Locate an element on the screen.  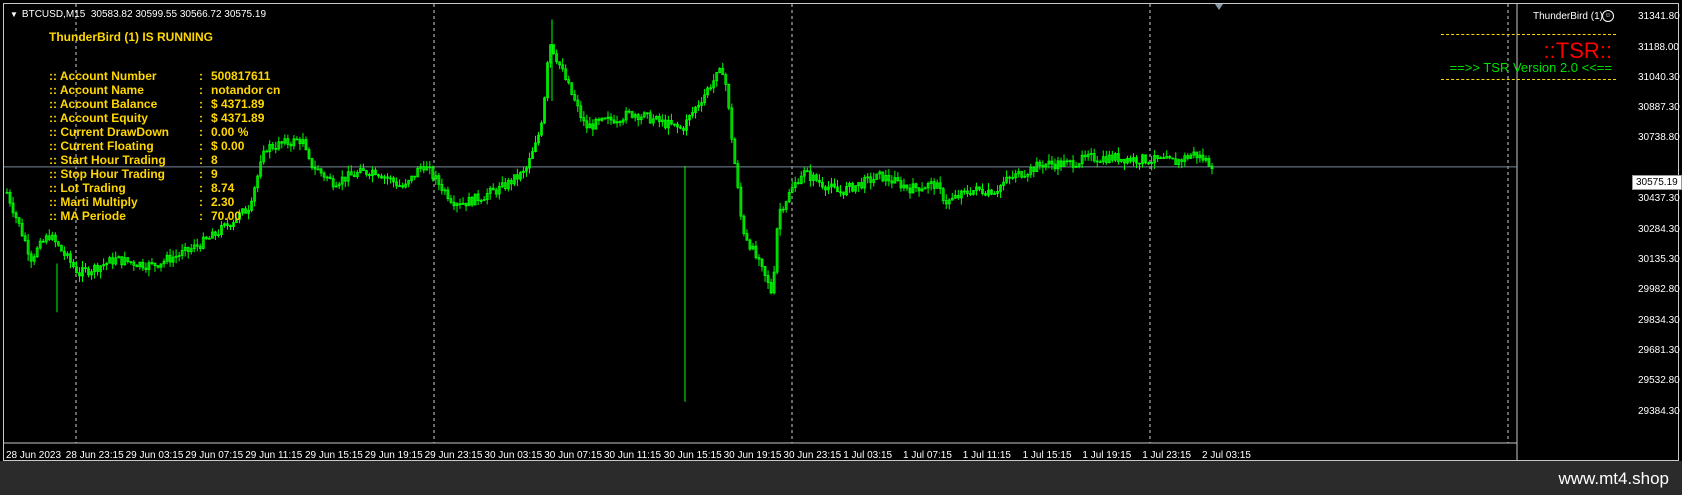
price-tick-label: 29384.30 is located at coordinates (1659, 411).